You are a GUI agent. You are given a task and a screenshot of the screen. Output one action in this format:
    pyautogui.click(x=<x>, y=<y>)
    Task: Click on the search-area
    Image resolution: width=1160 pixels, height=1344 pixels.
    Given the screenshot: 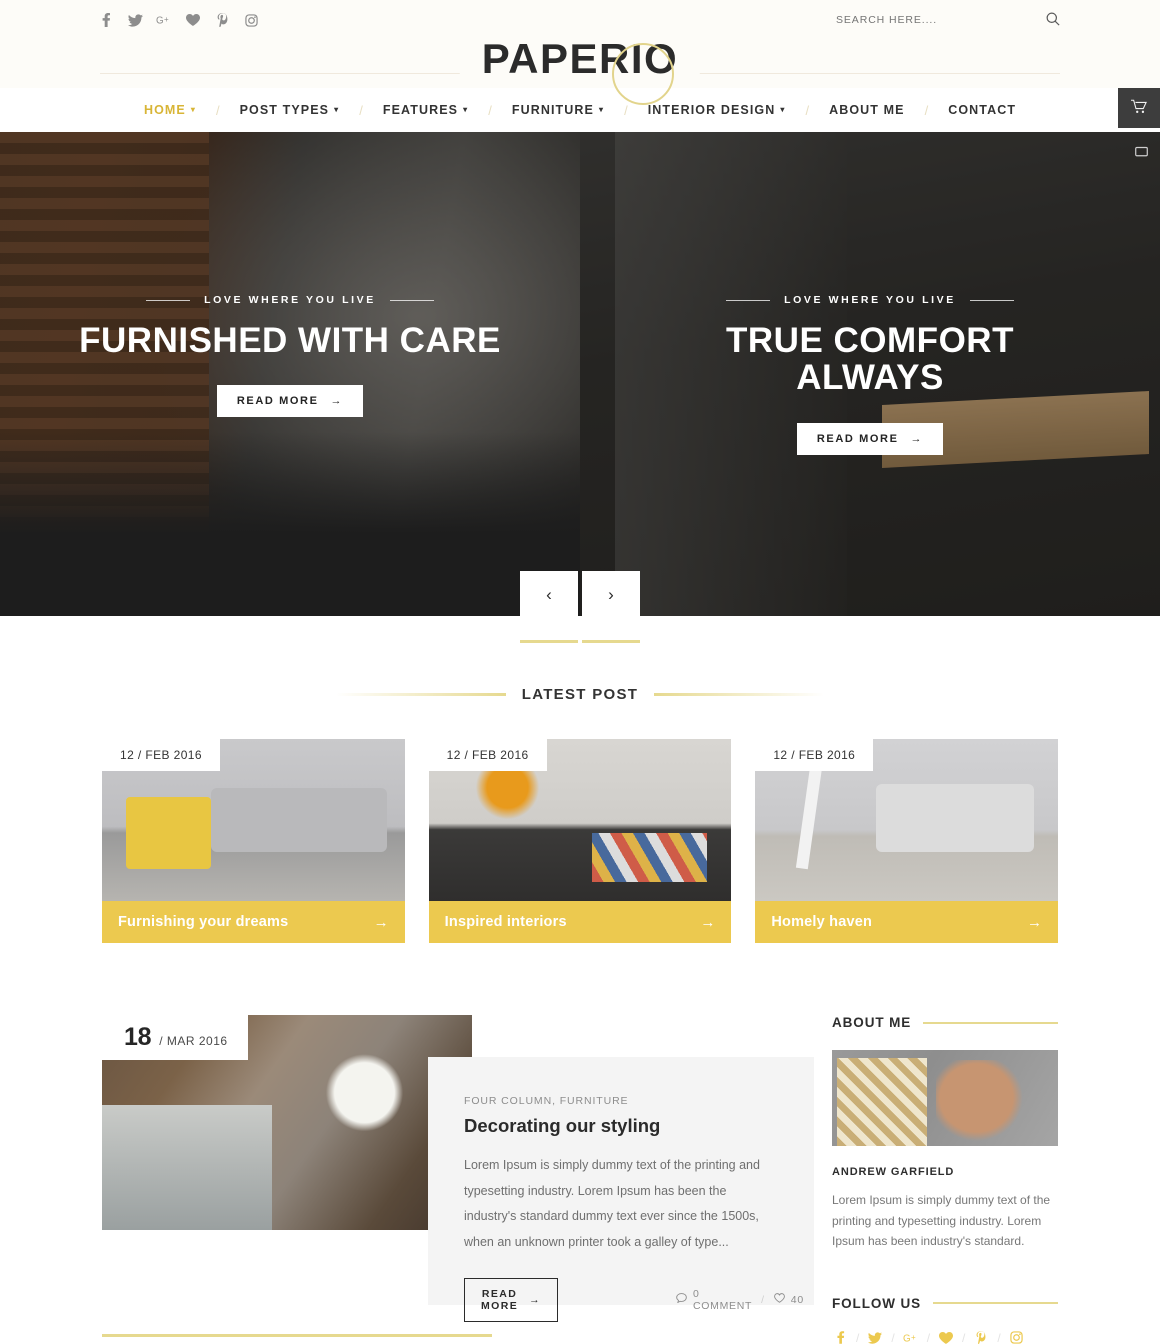 What is the action you would take?
    pyautogui.click(x=948, y=20)
    